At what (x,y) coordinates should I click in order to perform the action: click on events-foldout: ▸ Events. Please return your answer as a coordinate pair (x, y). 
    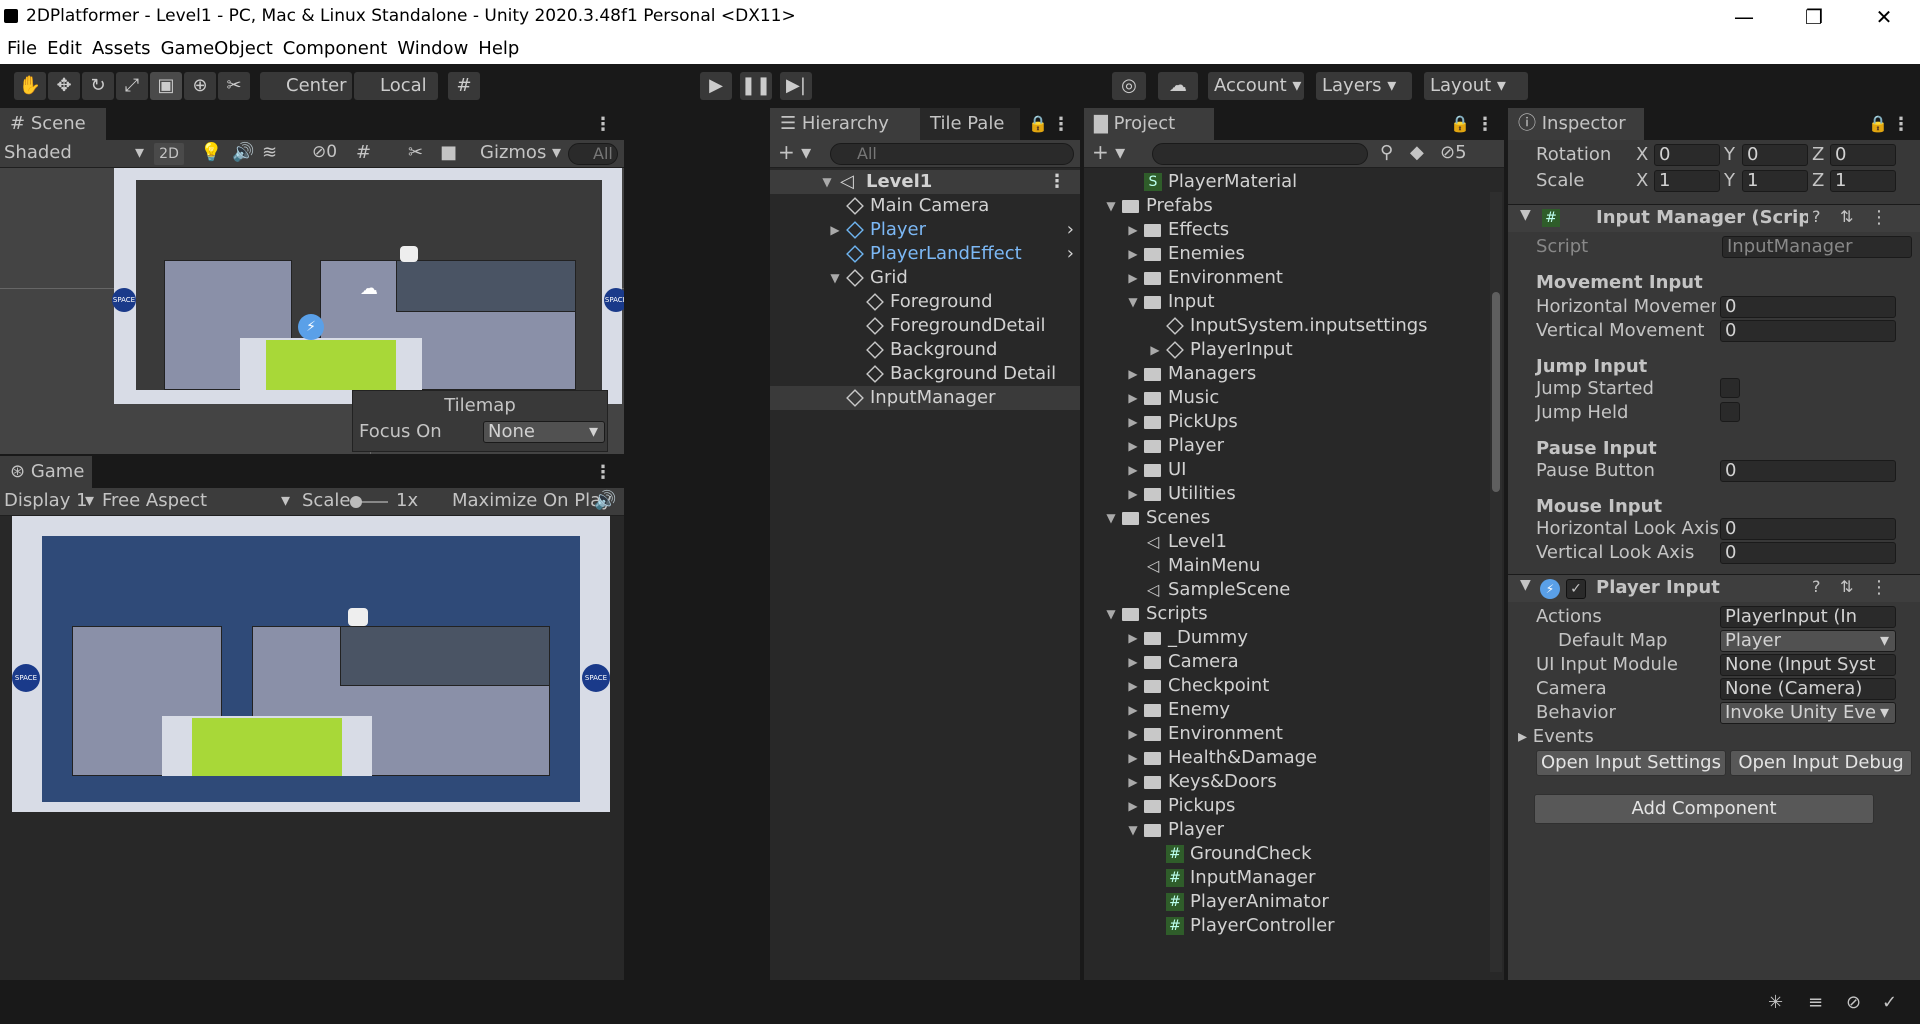
    Looking at the image, I should click on (1556, 736).